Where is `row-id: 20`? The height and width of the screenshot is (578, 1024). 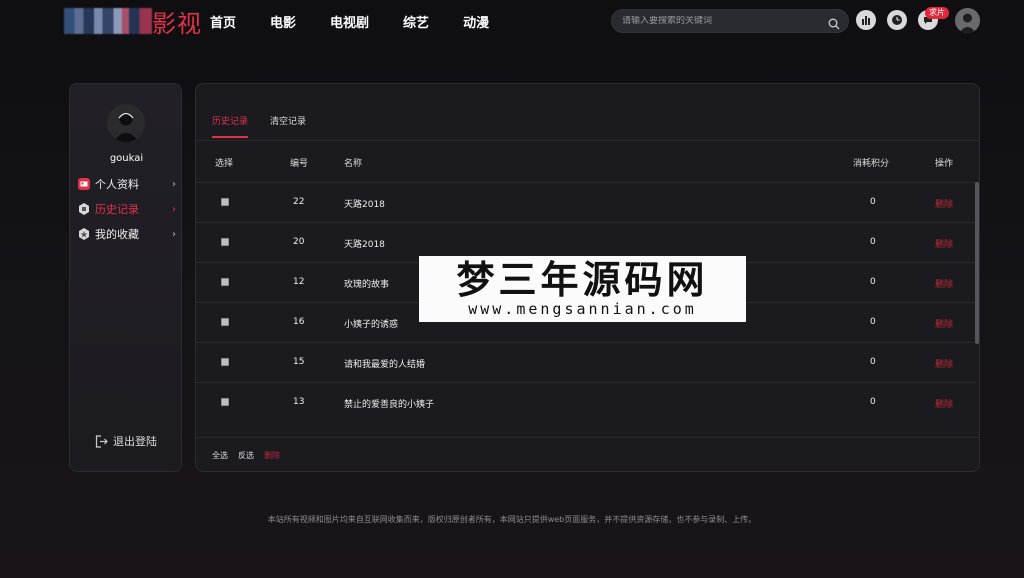 row-id: 20 is located at coordinates (299, 242).